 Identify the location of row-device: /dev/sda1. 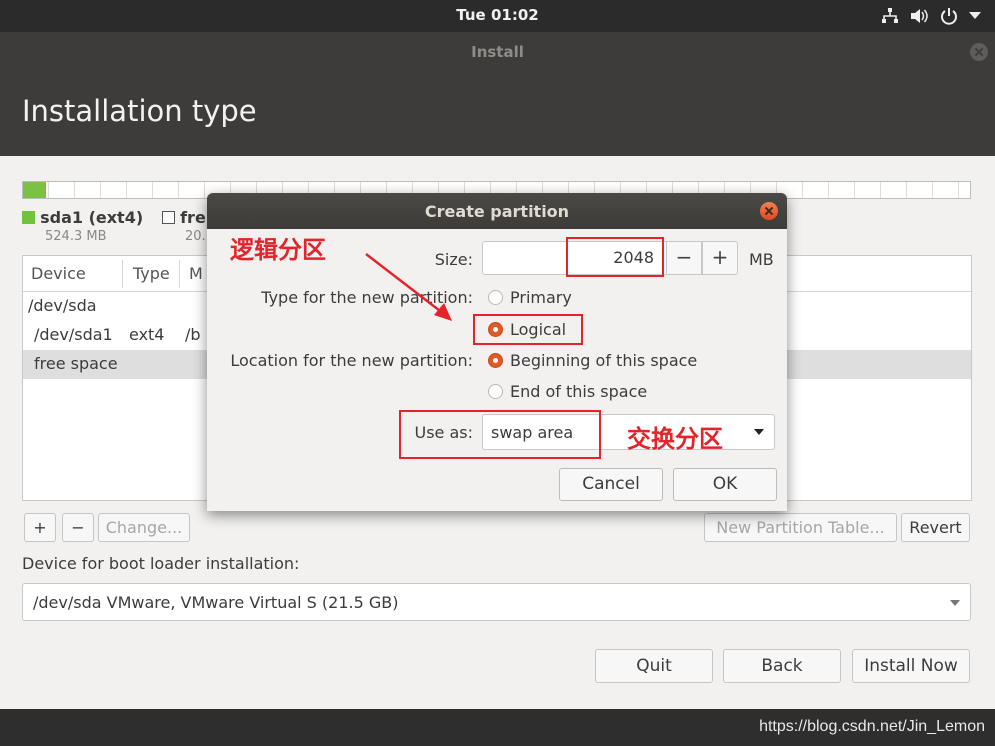
(73, 334).